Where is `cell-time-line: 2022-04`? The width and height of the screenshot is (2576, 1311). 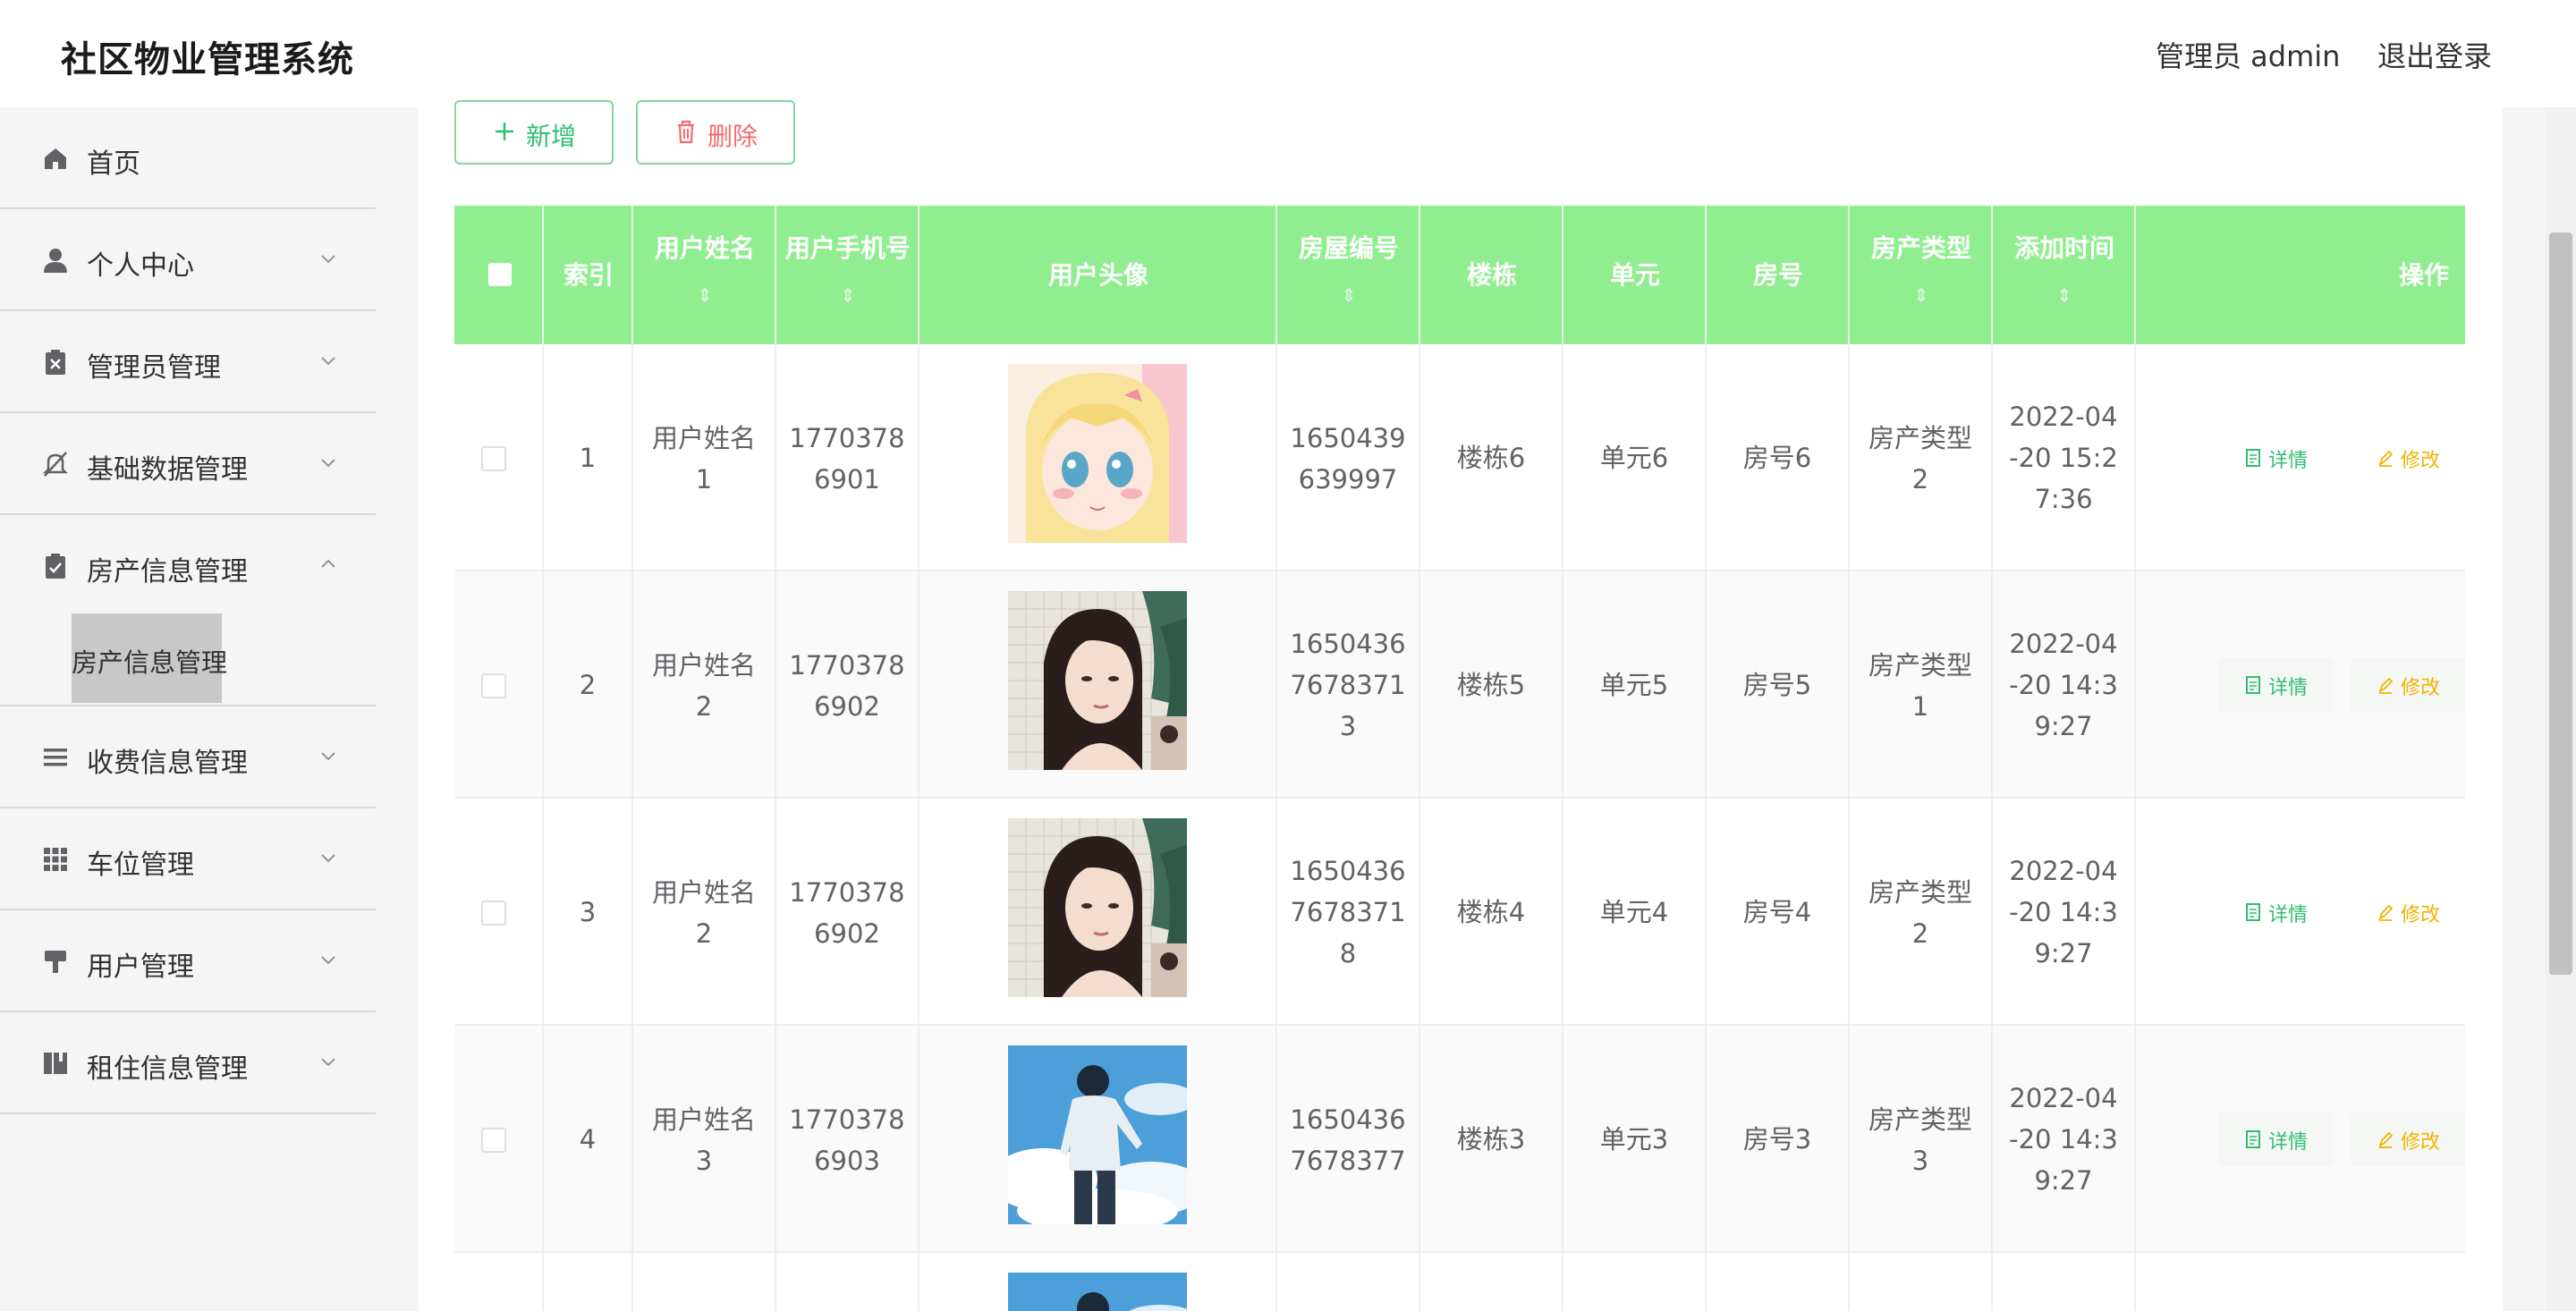
cell-time-line: 2022-04 is located at coordinates (2063, 1098).